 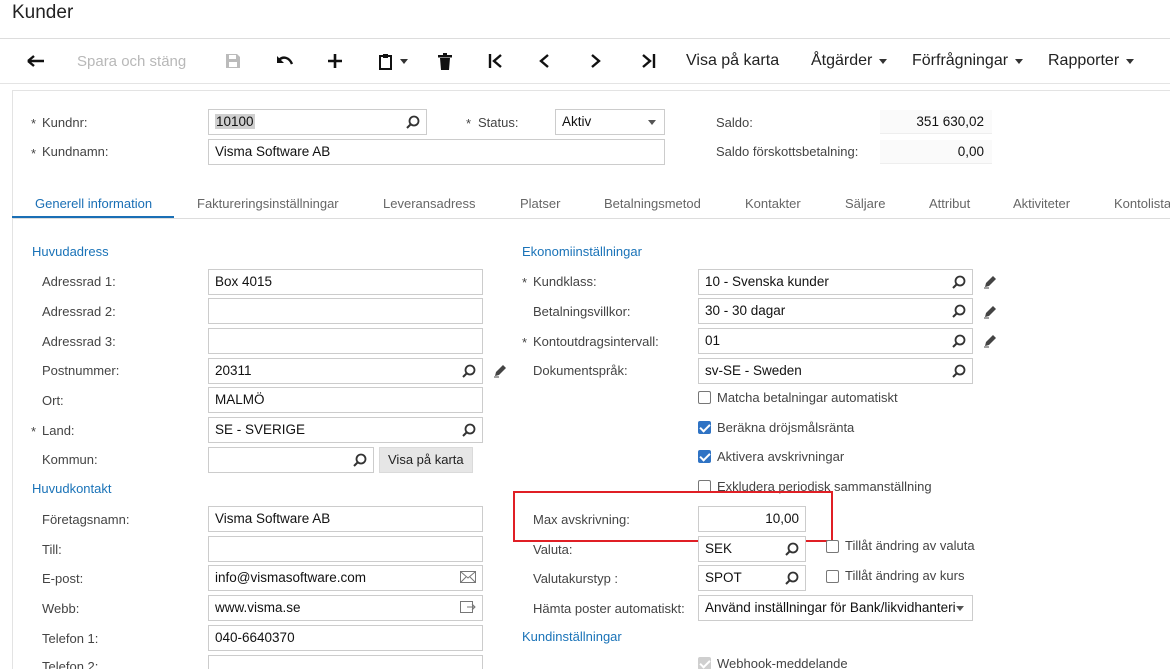 I want to click on phone2-field, so click(x=345, y=662).